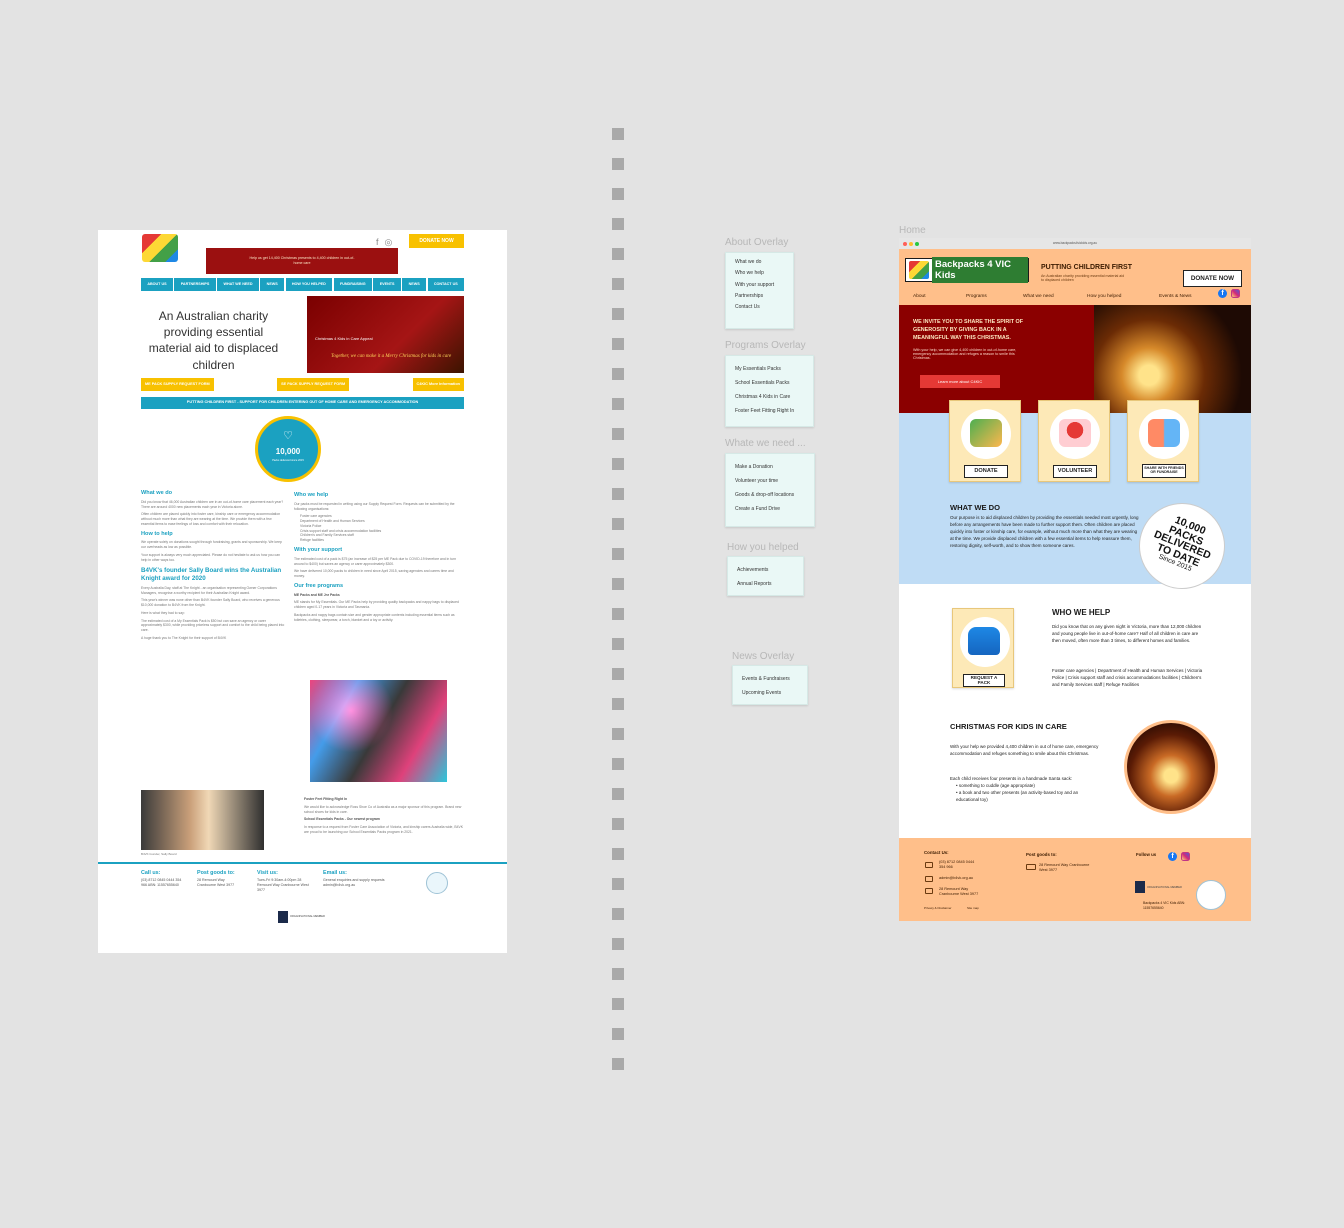 This screenshot has height=1228, width=1344. I want to click on section-heading: With your support, so click(318, 549).